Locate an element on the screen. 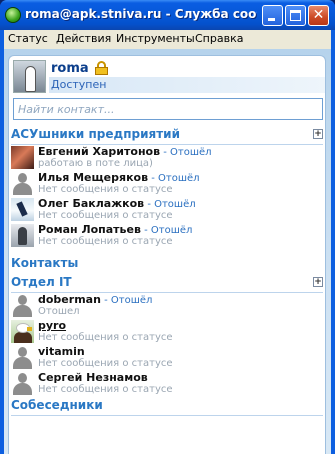 The width and height of the screenshot is (335, 454). group-title: Контакты is located at coordinates (45, 263).